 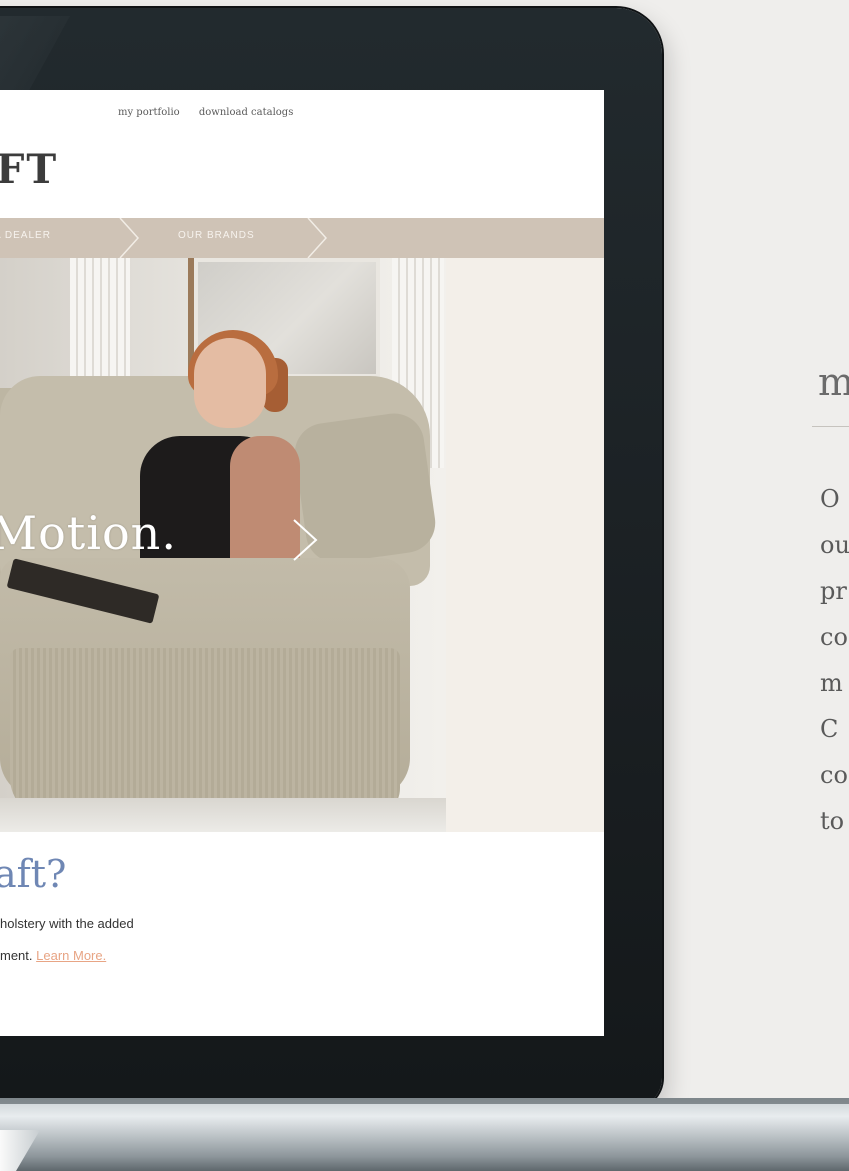 I want to click on side-heading: m, so click(x=833, y=382).